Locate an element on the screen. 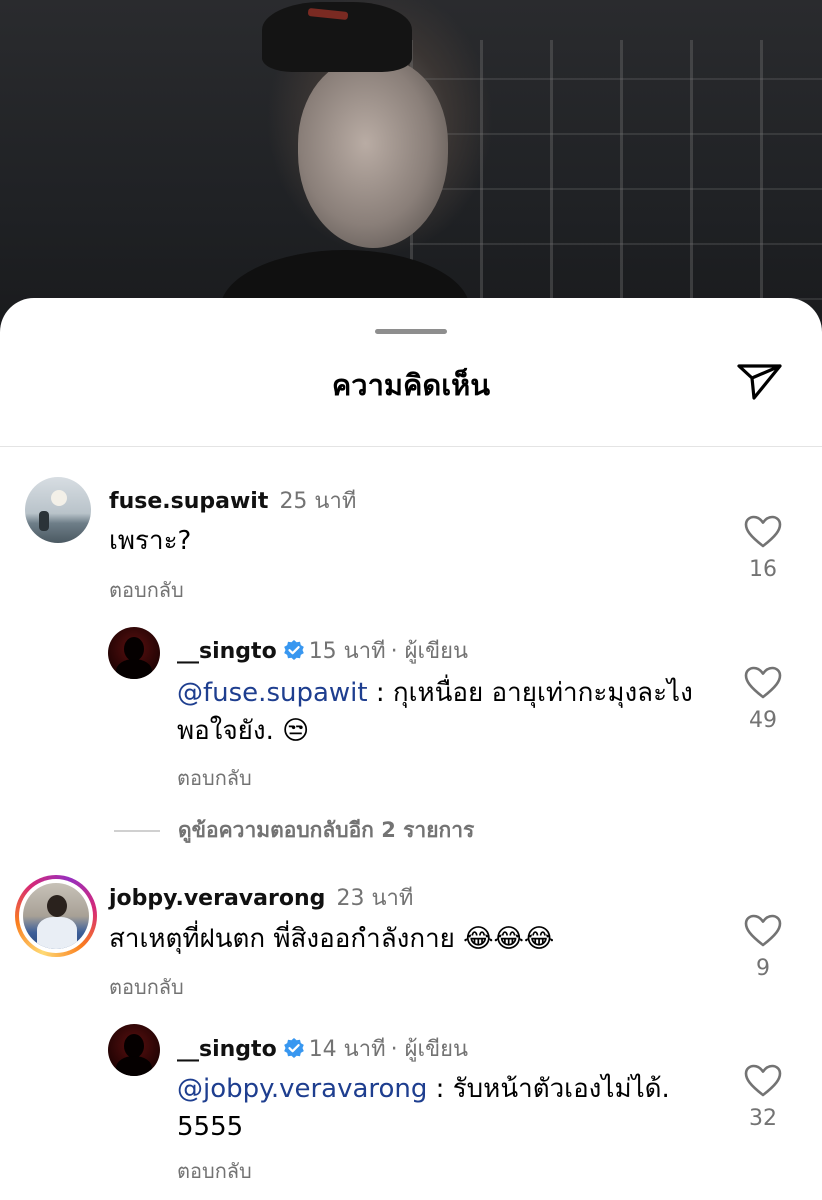 The height and width of the screenshot is (1200, 822). mention-link: @fuse.supawit is located at coordinates (272, 693).